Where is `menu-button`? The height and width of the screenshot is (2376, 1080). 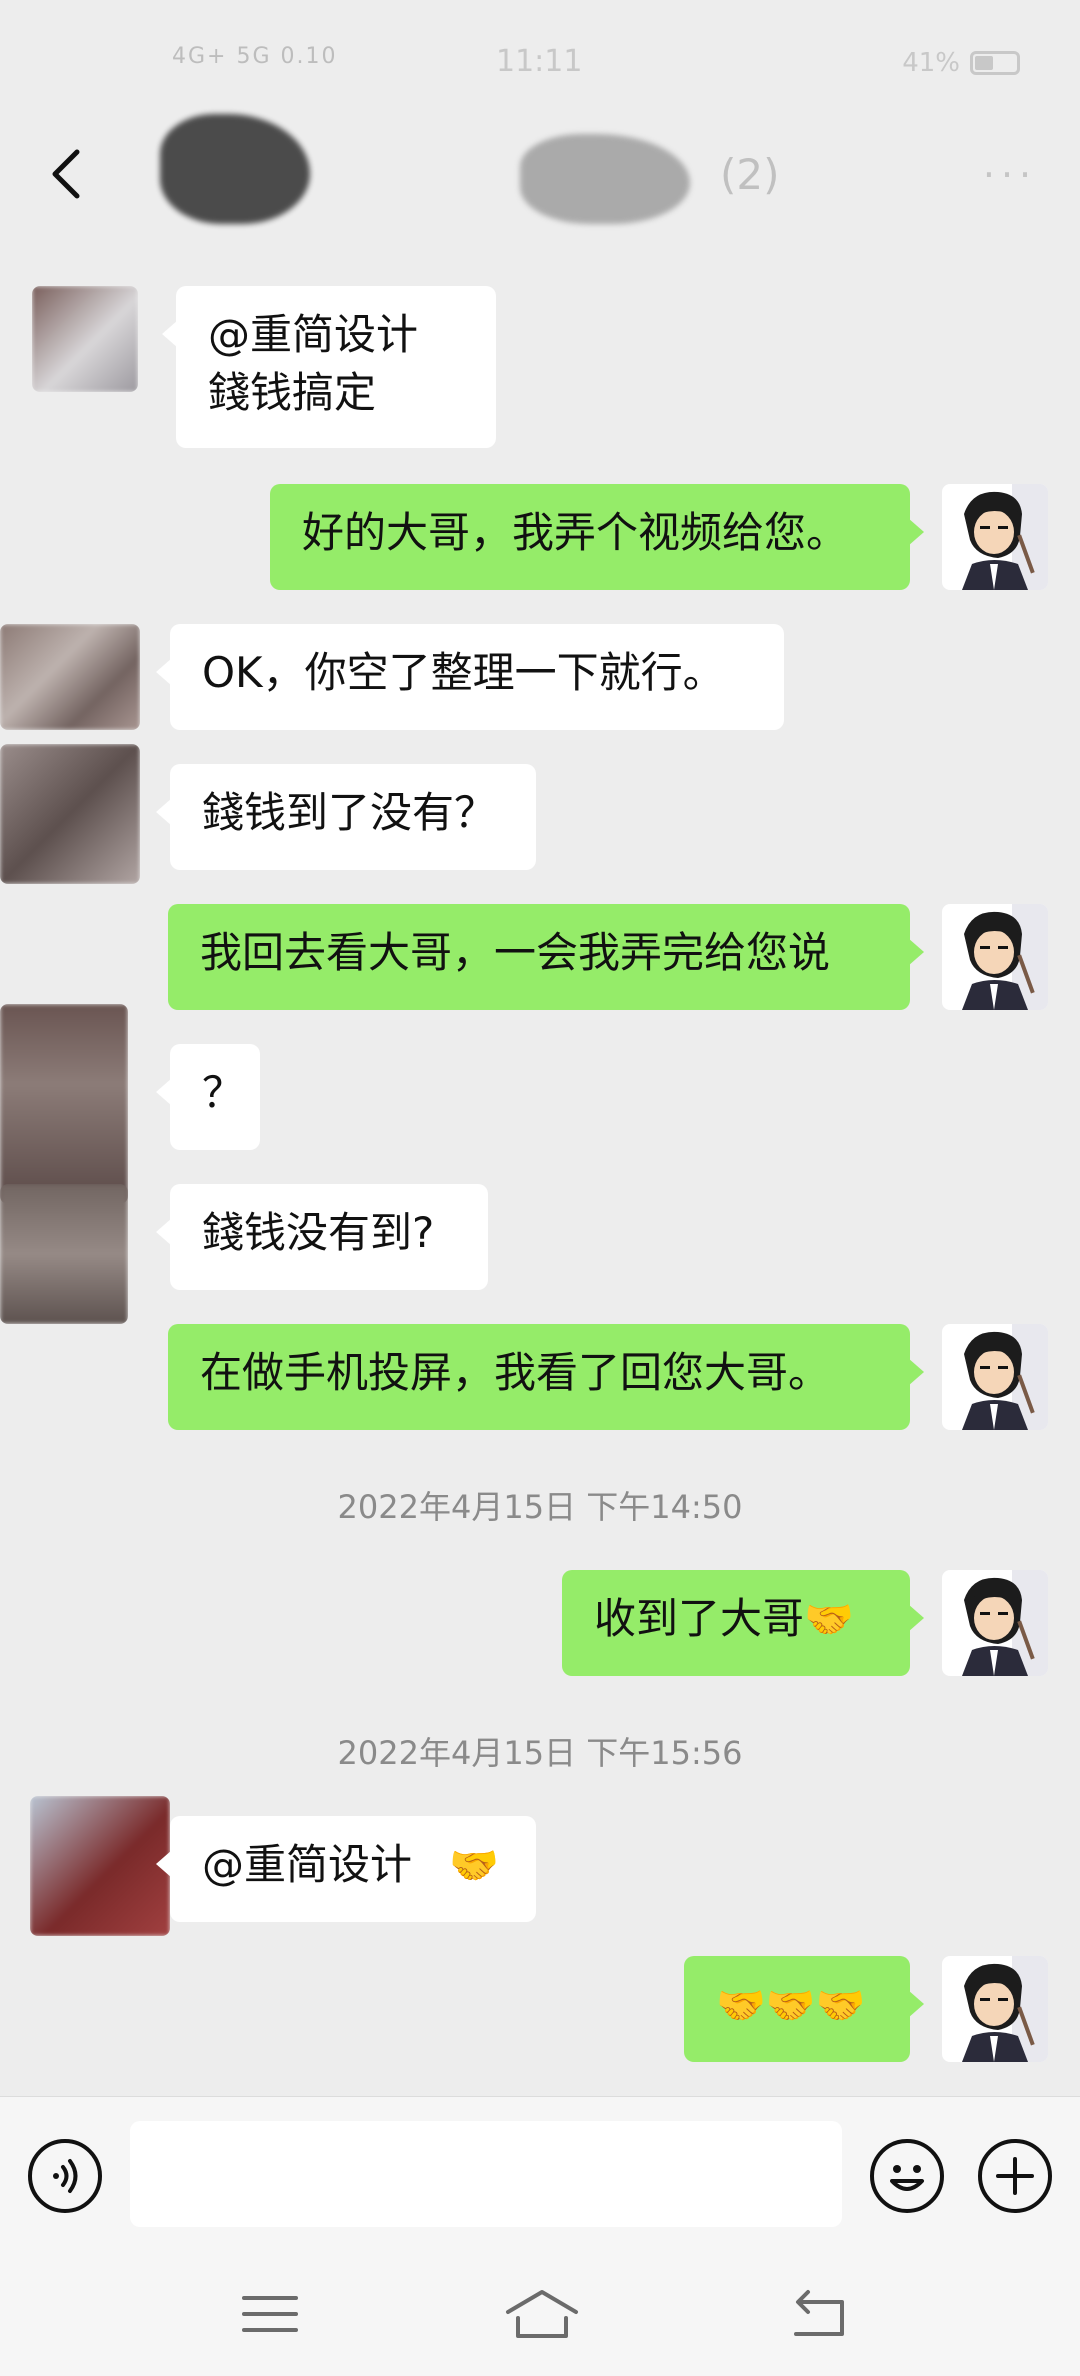 menu-button is located at coordinates (270, 2314).